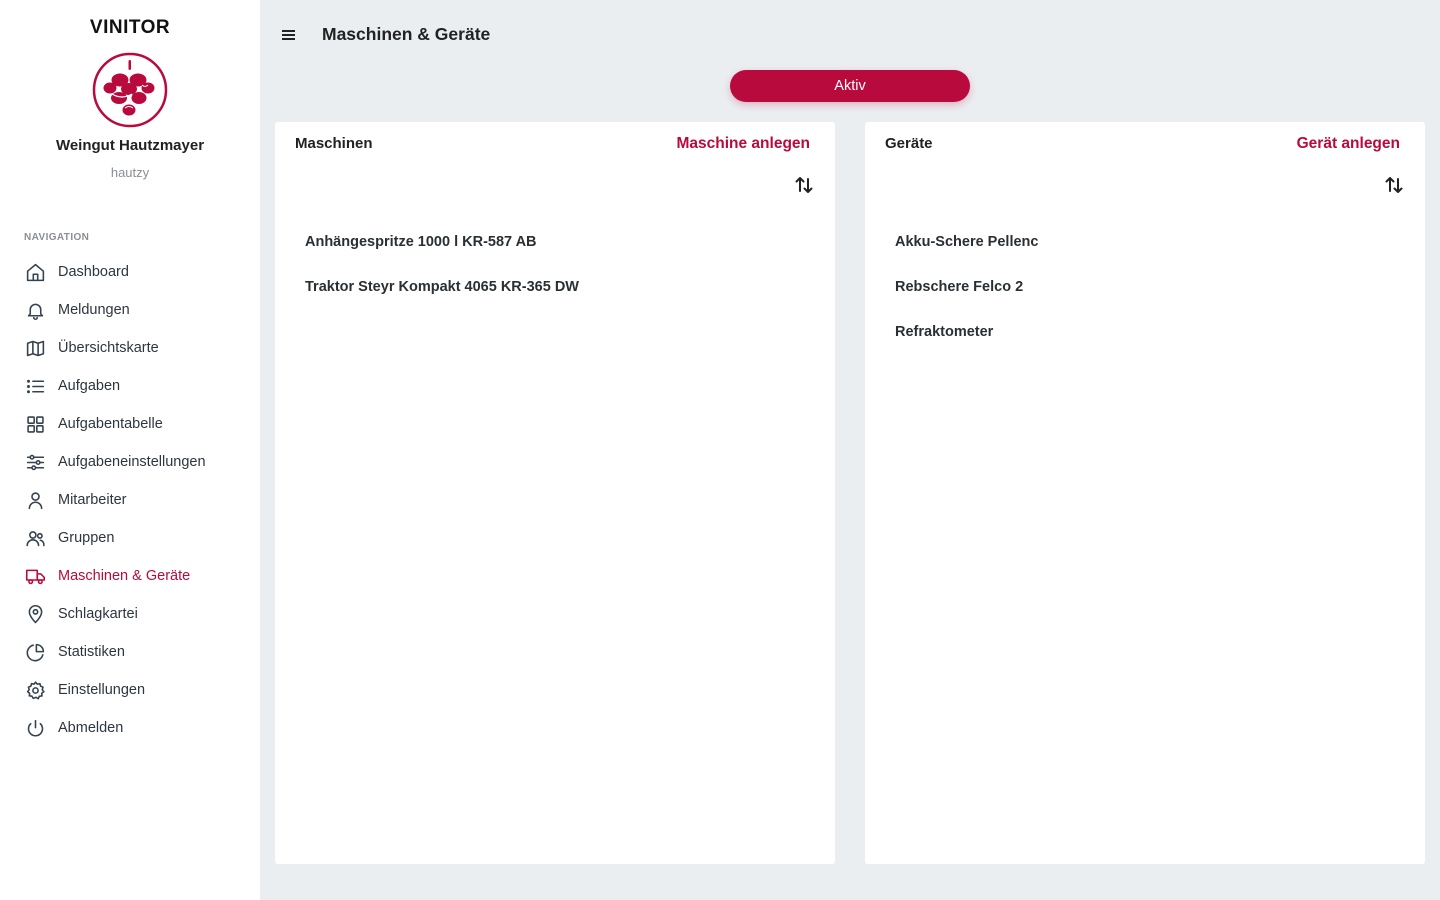  What do you see at coordinates (35, 462) in the screenshot?
I see `sliders-icon` at bounding box center [35, 462].